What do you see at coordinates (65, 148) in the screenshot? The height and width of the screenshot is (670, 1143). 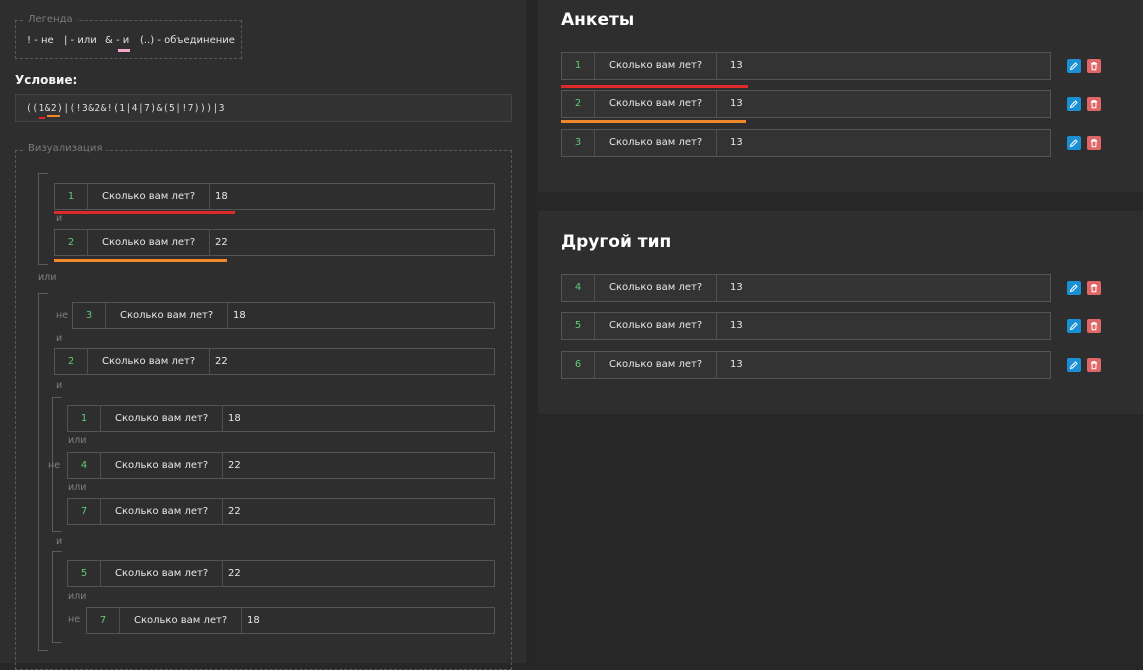 I see `visualization-title: Визуализация` at bounding box center [65, 148].